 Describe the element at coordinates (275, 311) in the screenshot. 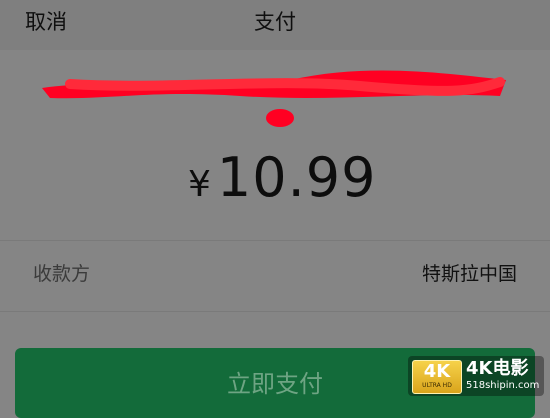

I see `divider-bottom` at that location.